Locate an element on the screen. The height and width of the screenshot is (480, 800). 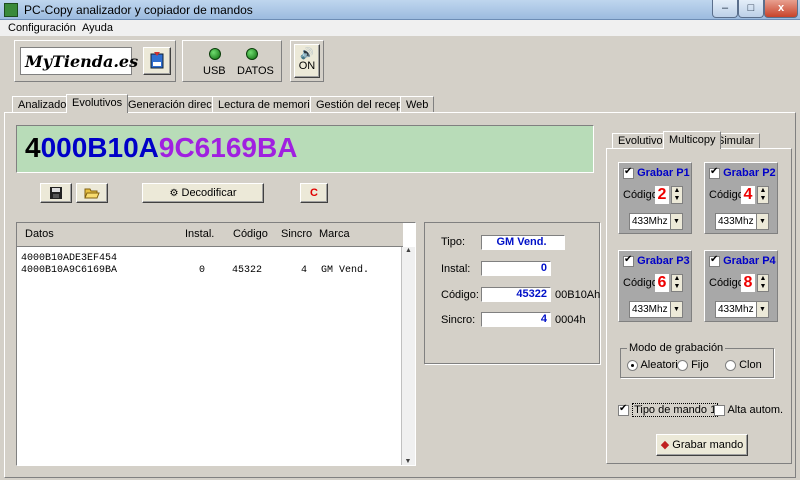
usb-connect-button is located at coordinates (157, 61).